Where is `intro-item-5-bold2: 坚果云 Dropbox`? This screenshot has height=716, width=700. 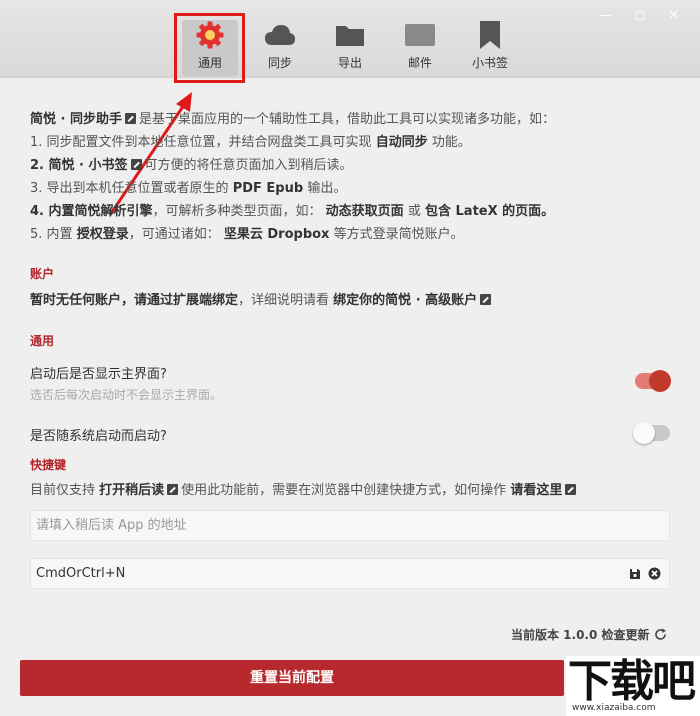
intro-item-5-bold2: 坚果云 Dropbox is located at coordinates (276, 234).